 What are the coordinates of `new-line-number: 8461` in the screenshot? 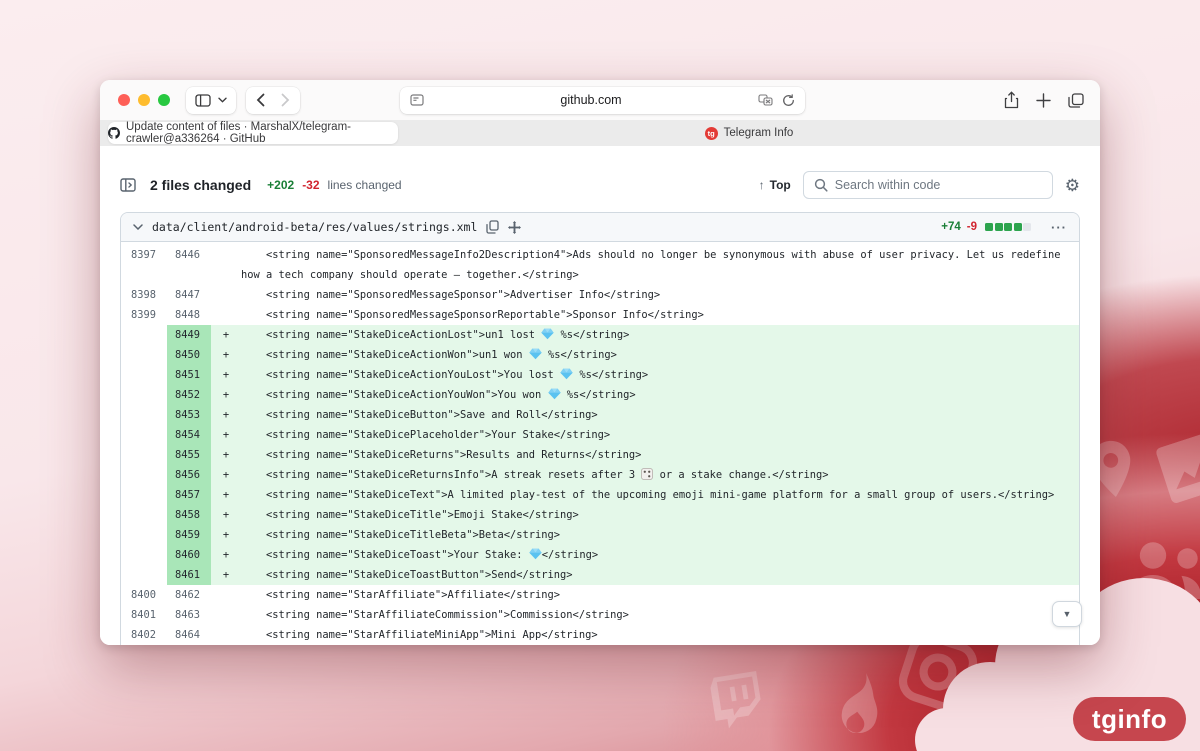 It's located at (189, 575).